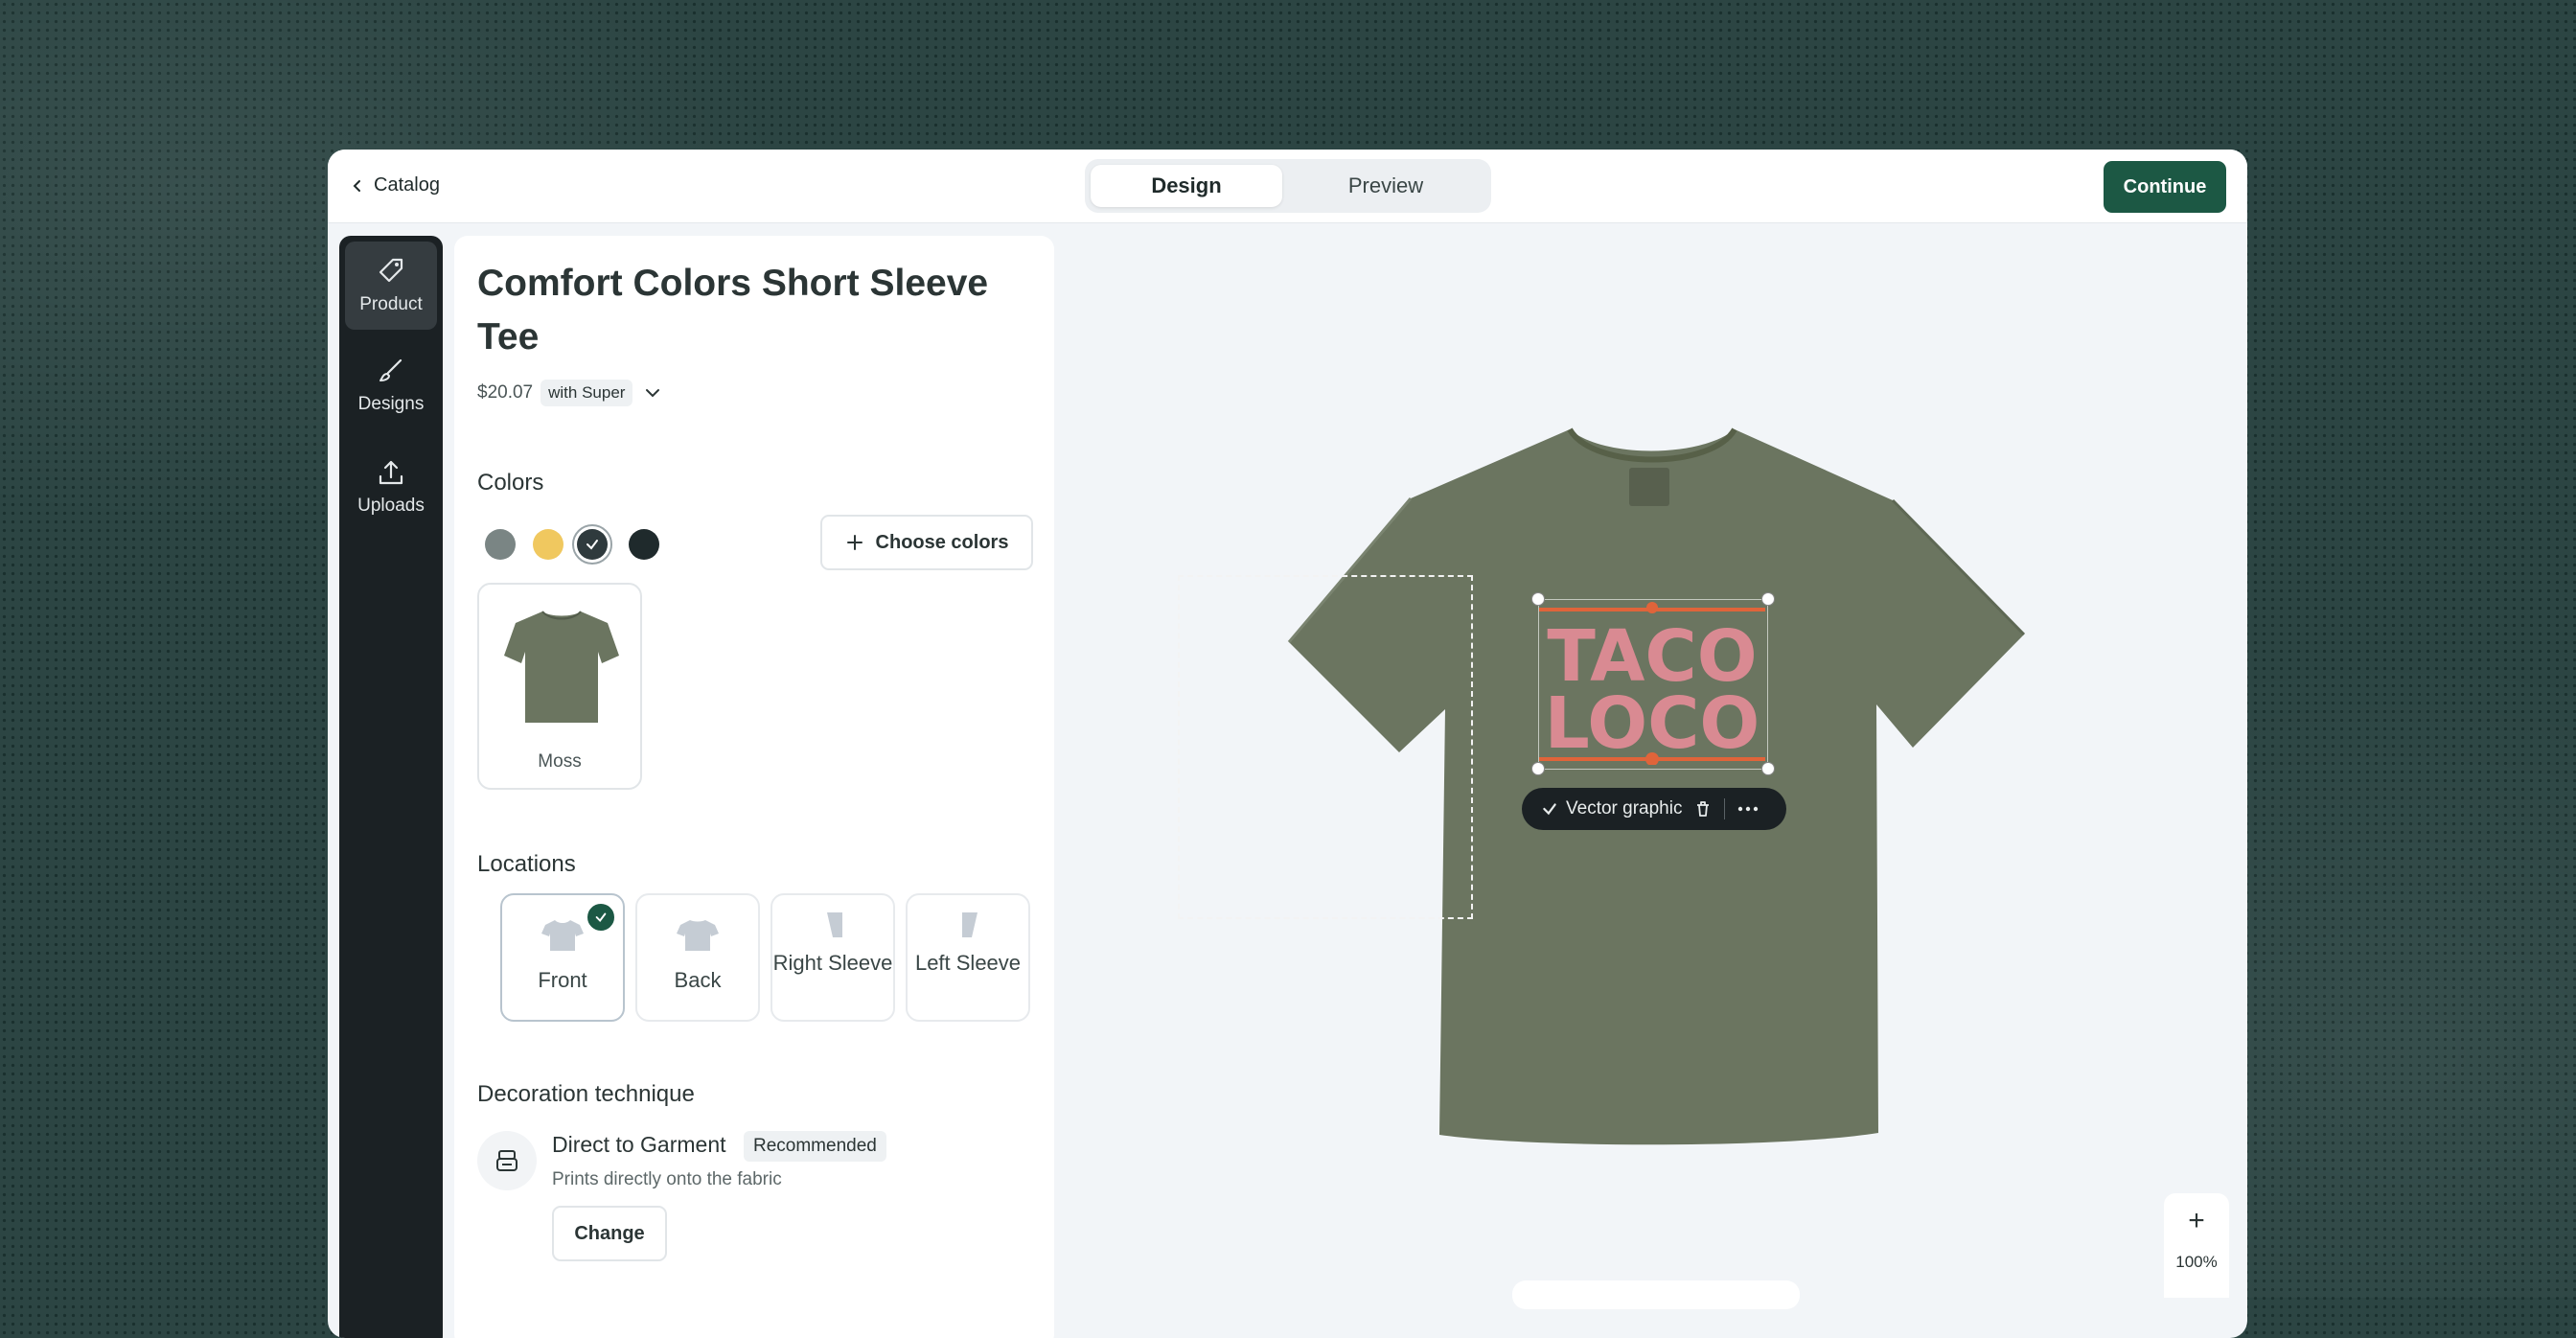 This screenshot has height=1338, width=2576. Describe the element at coordinates (2196, 1221) in the screenshot. I see `zoom-in-button: +` at that location.